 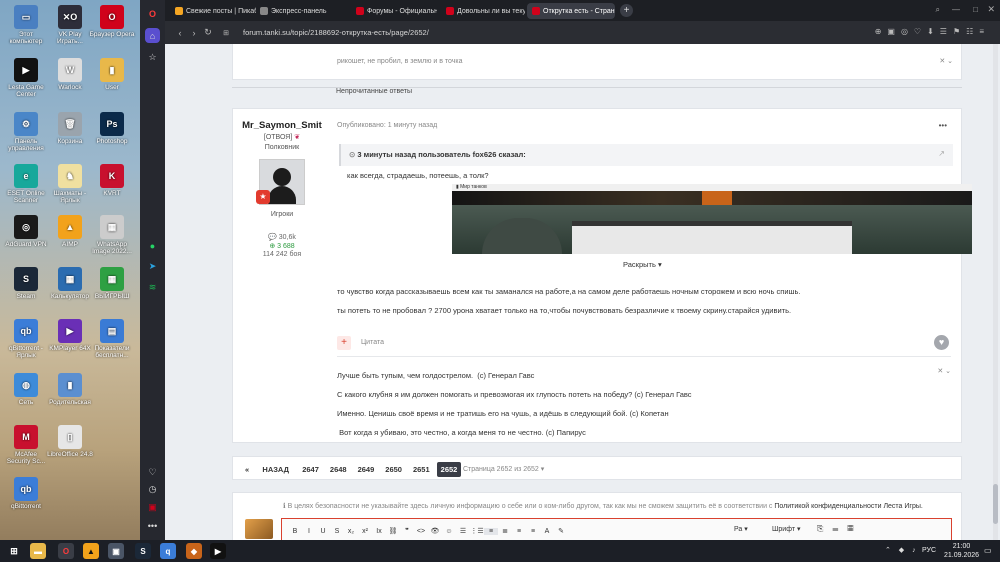 What do you see at coordinates (421, 469) in the screenshot?
I see `pagination-page-link: 2651` at bounding box center [421, 469].